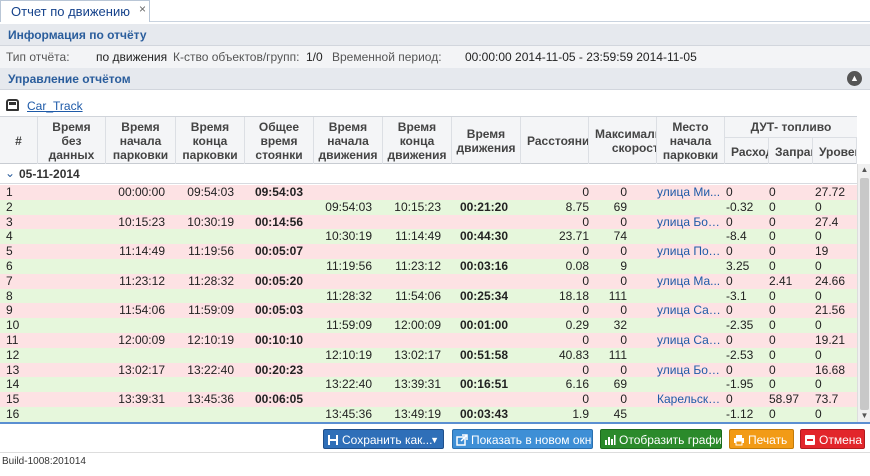 This screenshot has height=476, width=870. Describe the element at coordinates (417, 206) in the screenshot. I see `cell-move-end: 10:15:23` at that location.